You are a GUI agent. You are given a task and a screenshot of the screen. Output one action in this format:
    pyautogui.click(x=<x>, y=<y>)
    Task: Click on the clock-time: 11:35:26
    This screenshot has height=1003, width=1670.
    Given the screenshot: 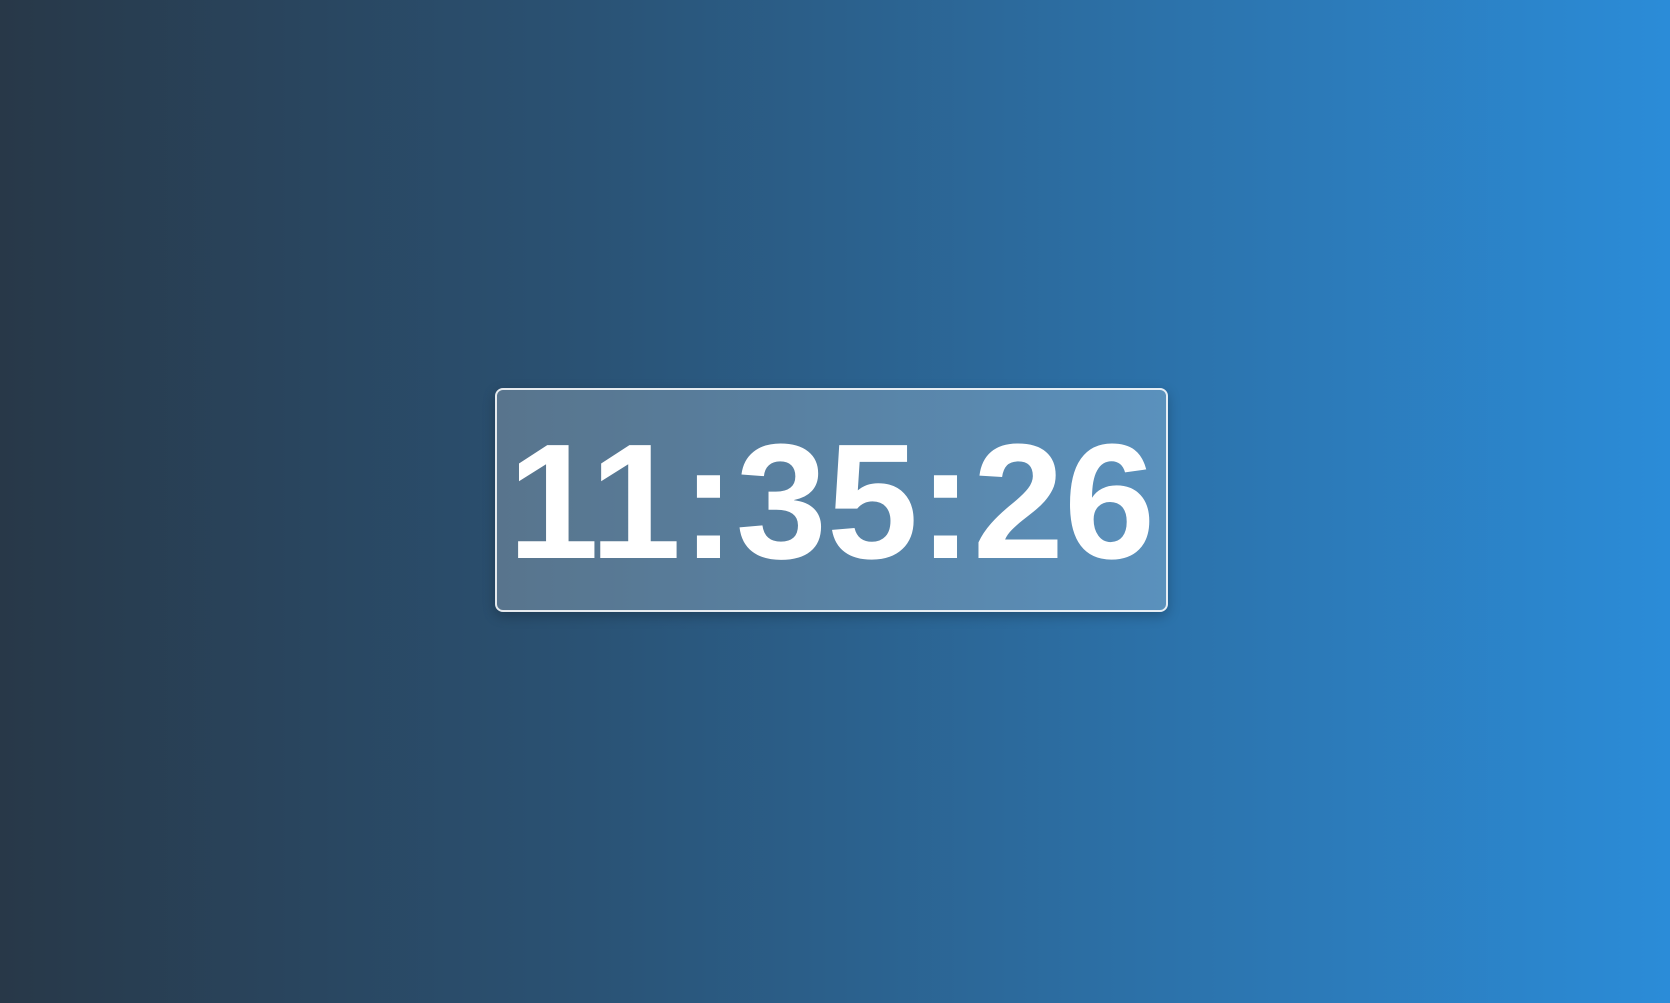 What is the action you would take?
    pyautogui.click(x=831, y=501)
    